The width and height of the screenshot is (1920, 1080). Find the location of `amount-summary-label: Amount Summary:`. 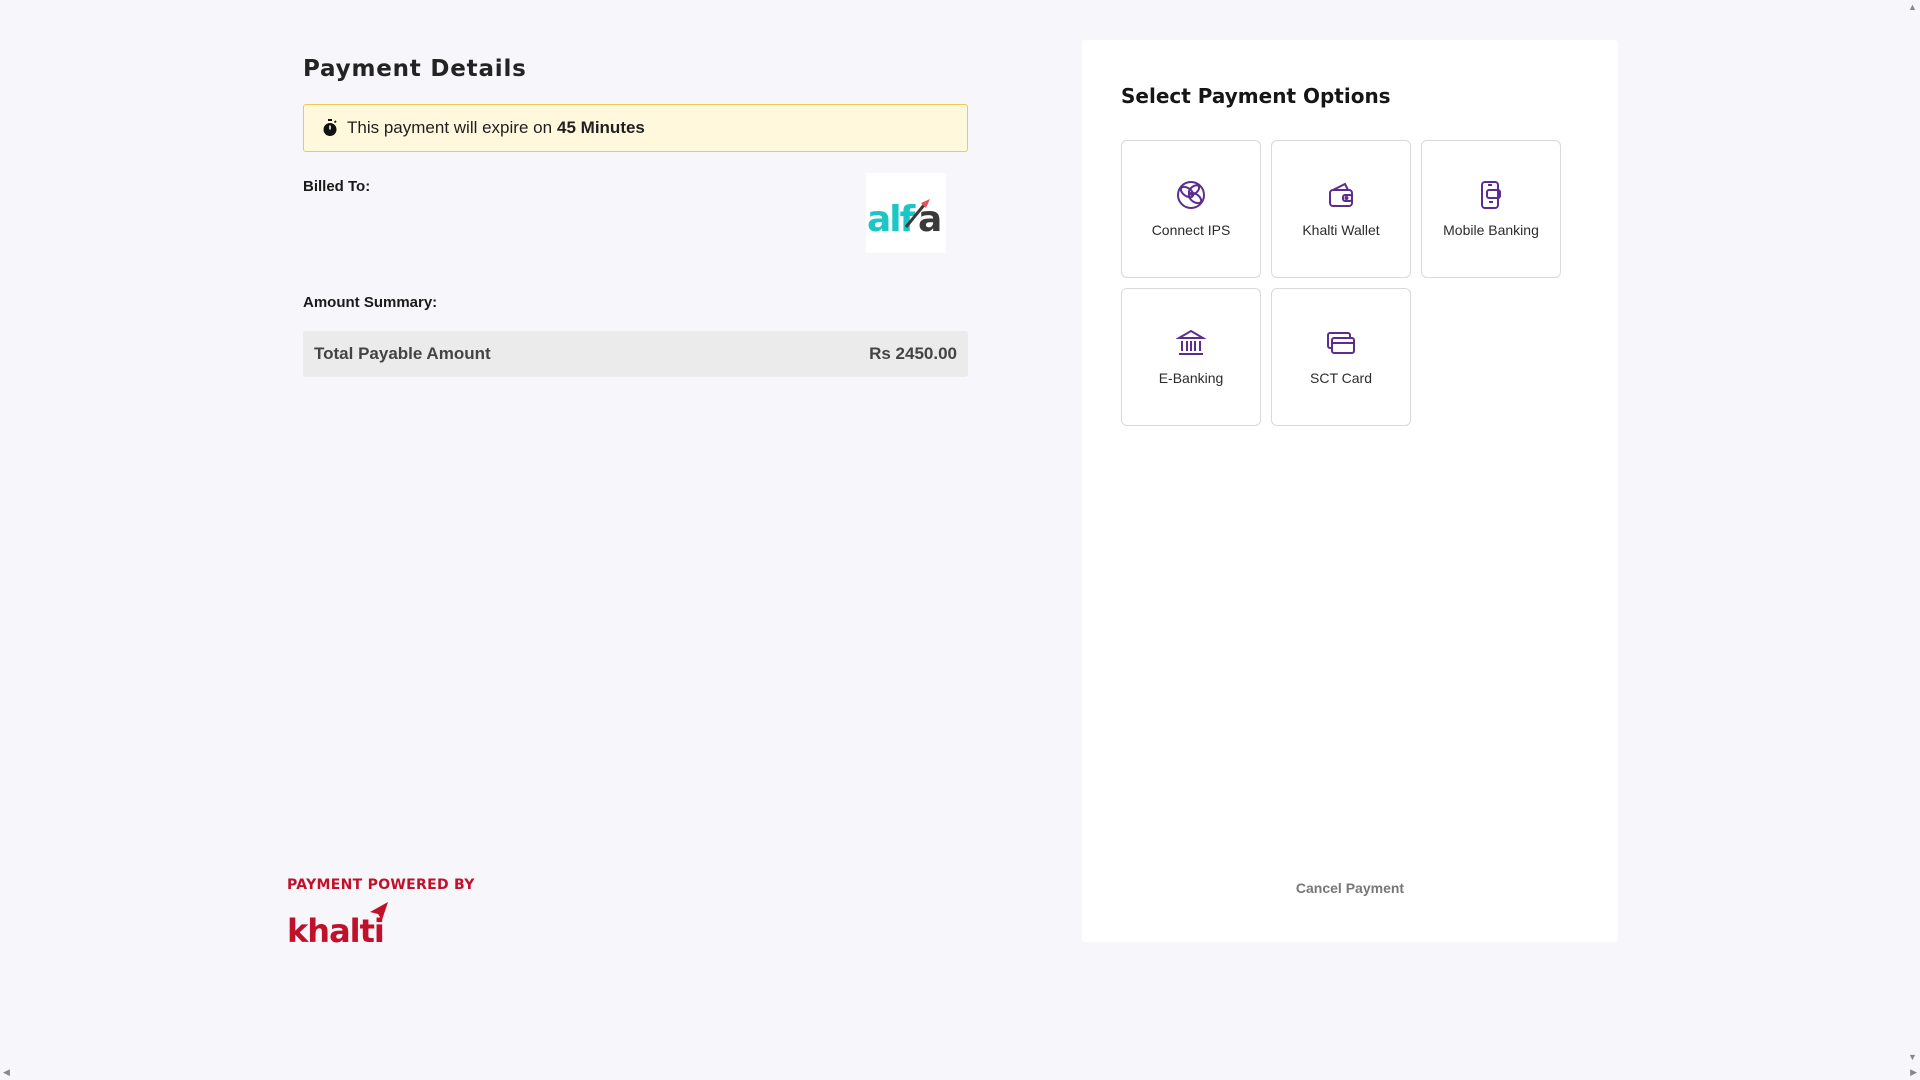

amount-summary-label: Amount Summary: is located at coordinates (370, 302).